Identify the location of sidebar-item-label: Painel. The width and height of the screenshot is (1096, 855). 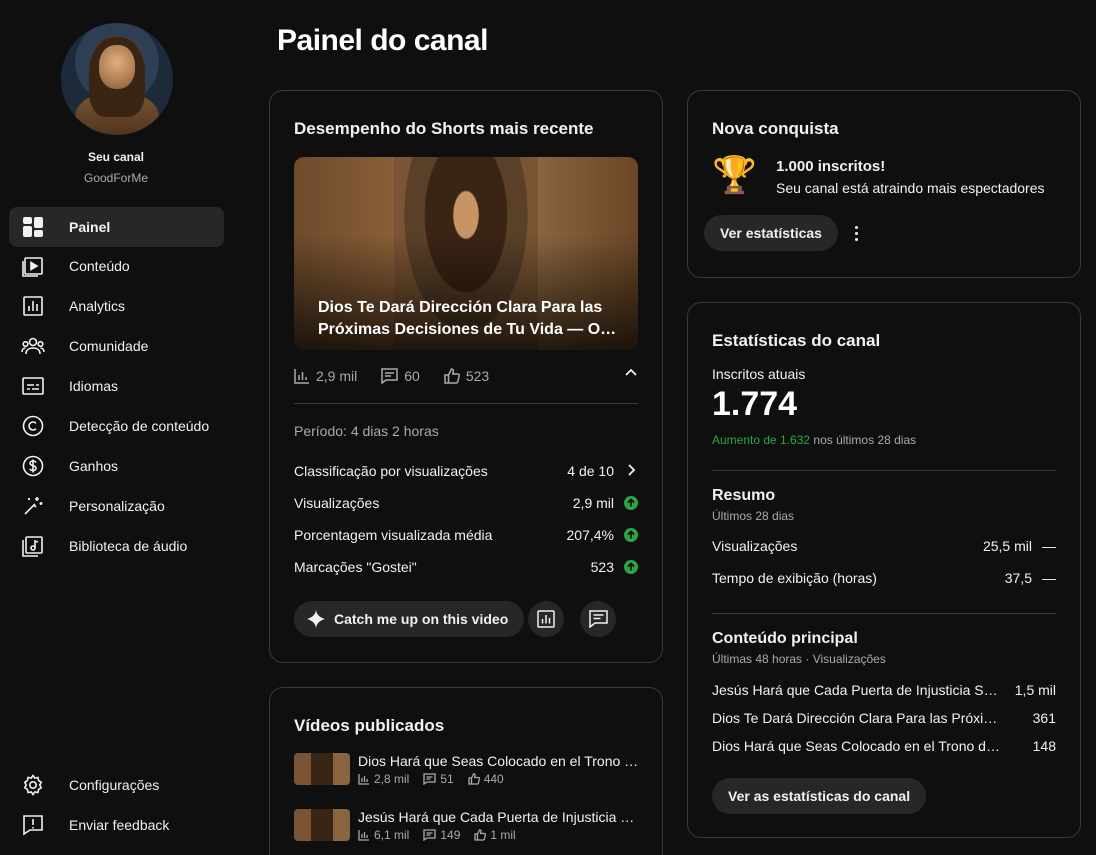
(90, 227).